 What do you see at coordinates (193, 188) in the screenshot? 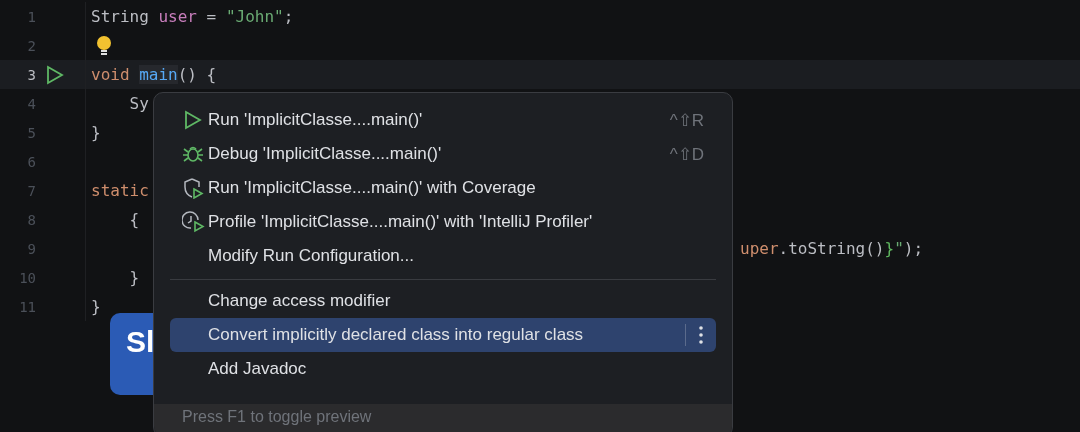
I see `shield-run-icon` at bounding box center [193, 188].